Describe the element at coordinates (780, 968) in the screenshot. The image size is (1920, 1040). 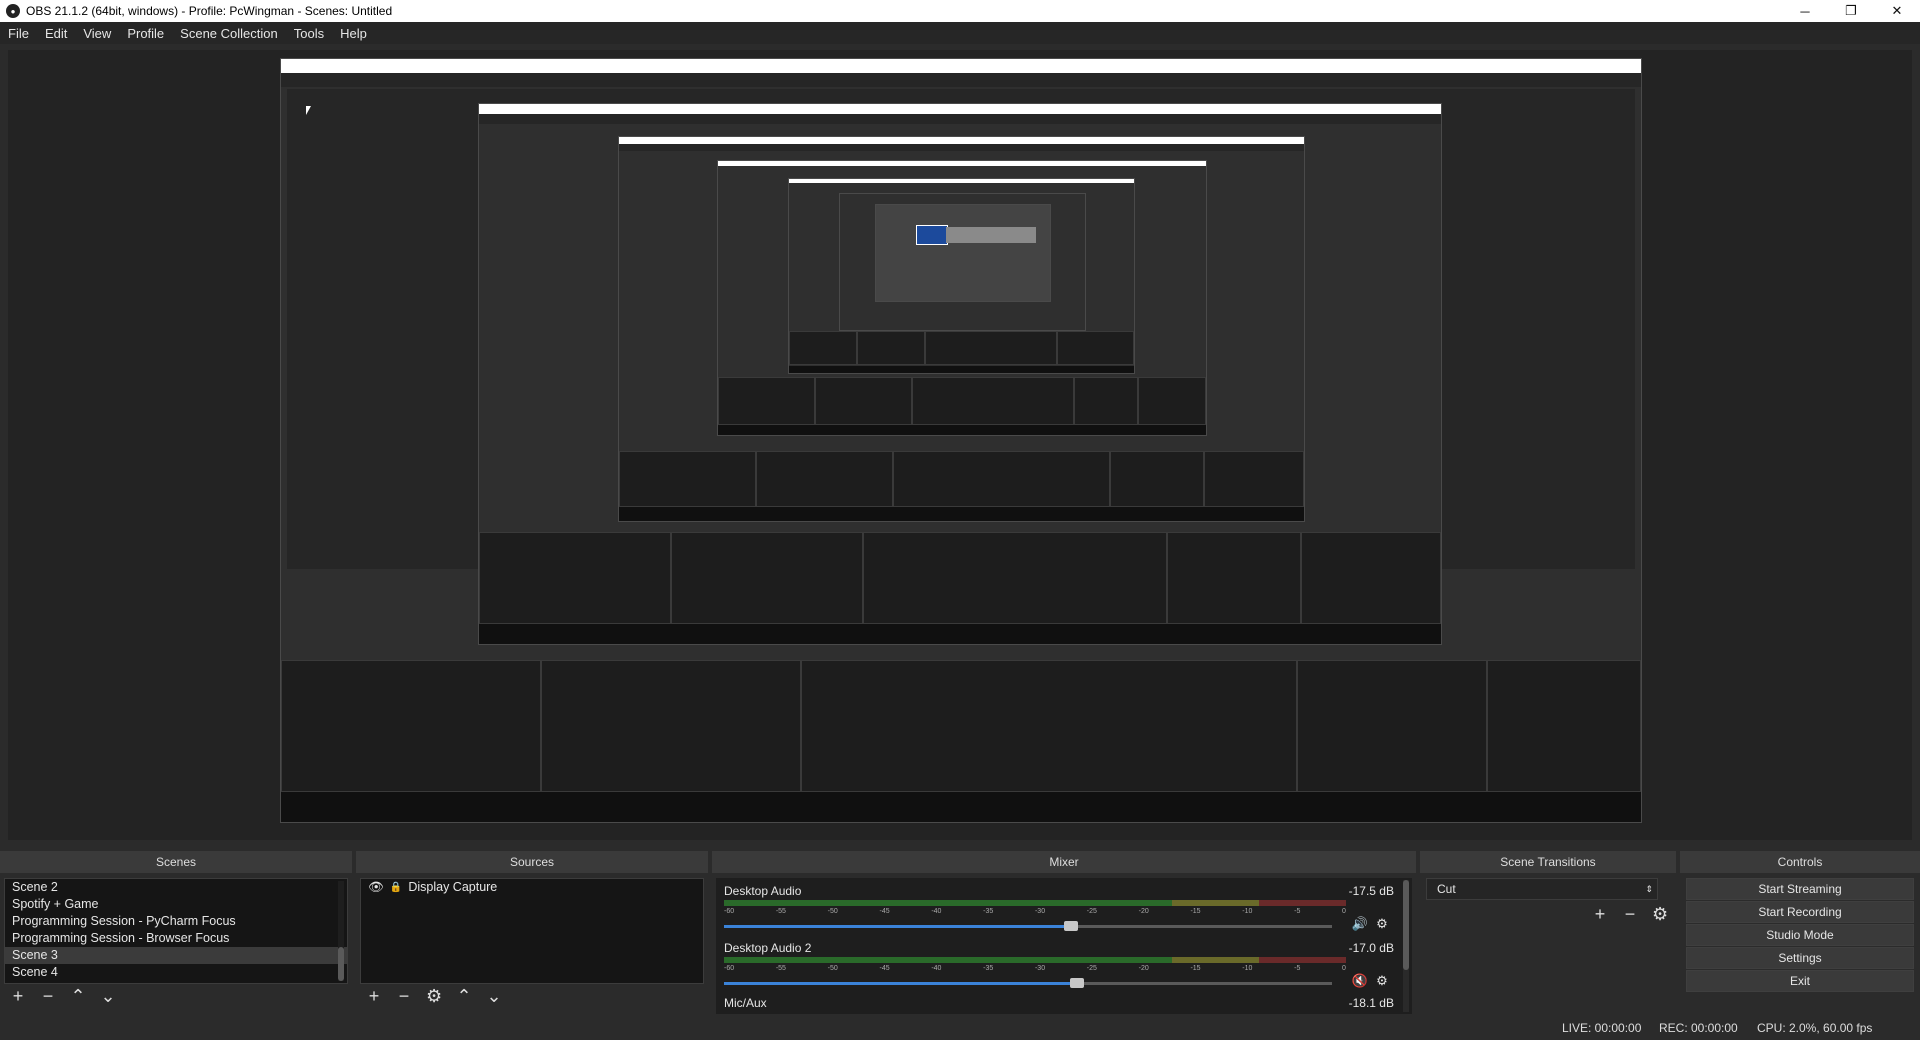
I see `meter-tick-label: -55` at that location.